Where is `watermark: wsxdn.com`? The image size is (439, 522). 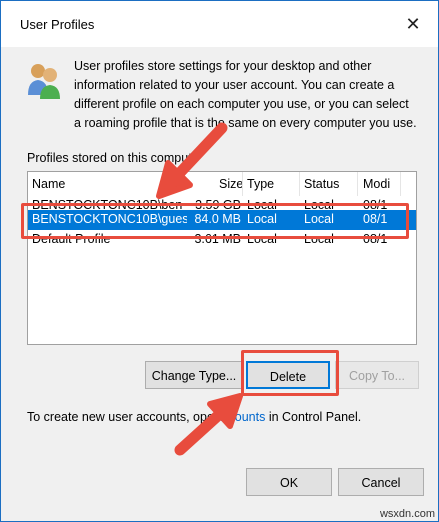
watermark: wsxdn.com is located at coordinates (407, 514).